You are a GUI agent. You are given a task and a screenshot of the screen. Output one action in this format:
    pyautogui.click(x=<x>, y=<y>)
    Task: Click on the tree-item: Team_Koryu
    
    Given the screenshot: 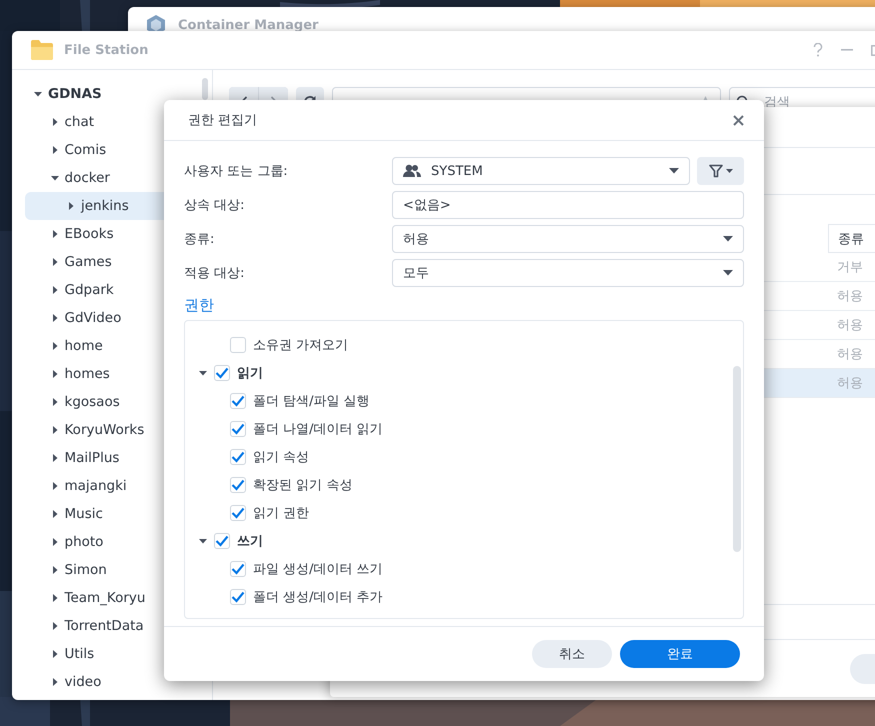 What is the action you would take?
    pyautogui.click(x=112, y=598)
    